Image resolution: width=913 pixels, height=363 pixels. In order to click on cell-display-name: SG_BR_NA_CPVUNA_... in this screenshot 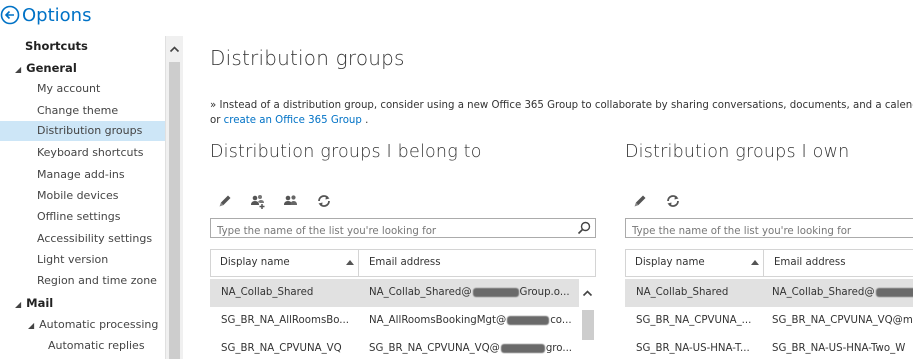, I will do `click(694, 320)`.